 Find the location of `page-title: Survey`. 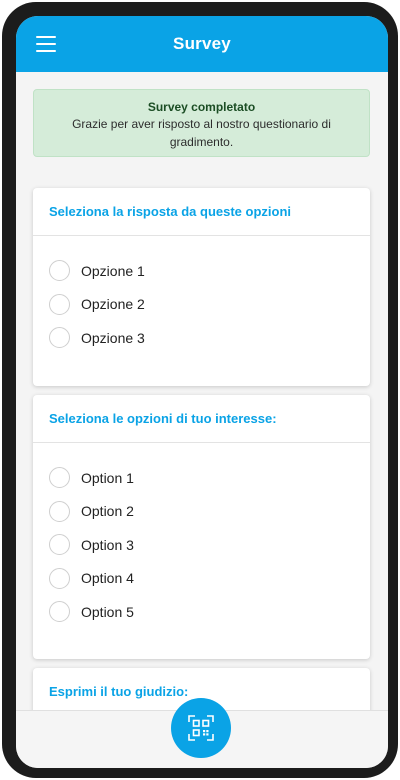

page-title: Survey is located at coordinates (202, 43).